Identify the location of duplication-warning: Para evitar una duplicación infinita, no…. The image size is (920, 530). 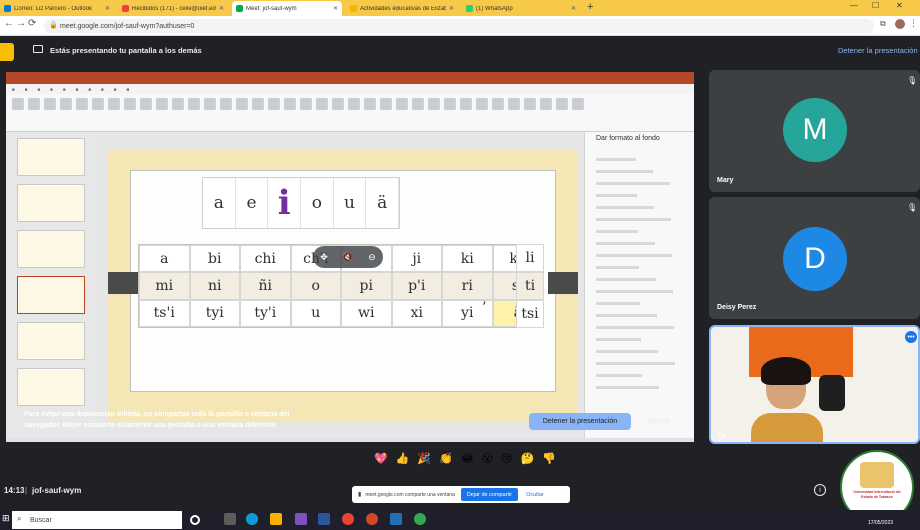
(157, 420).